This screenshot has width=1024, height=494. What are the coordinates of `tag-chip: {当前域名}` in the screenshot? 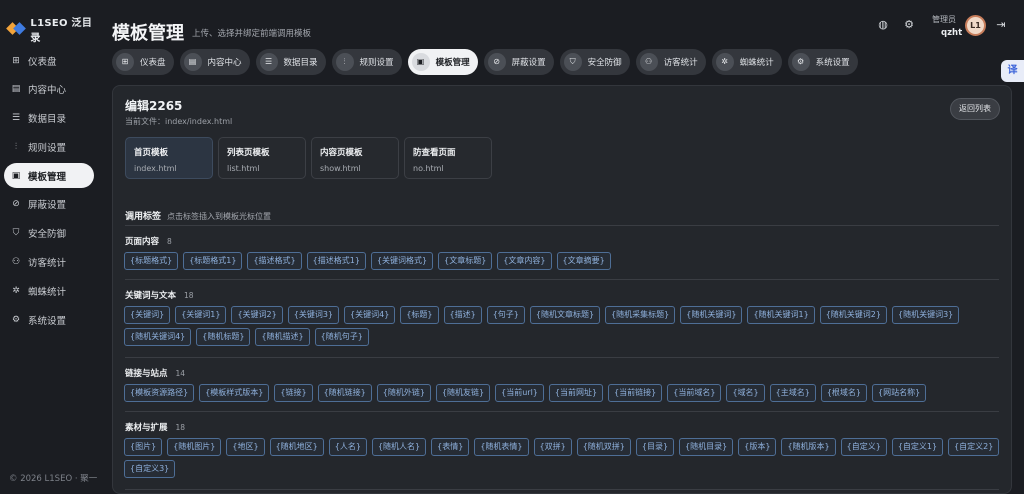 It's located at (694, 393).